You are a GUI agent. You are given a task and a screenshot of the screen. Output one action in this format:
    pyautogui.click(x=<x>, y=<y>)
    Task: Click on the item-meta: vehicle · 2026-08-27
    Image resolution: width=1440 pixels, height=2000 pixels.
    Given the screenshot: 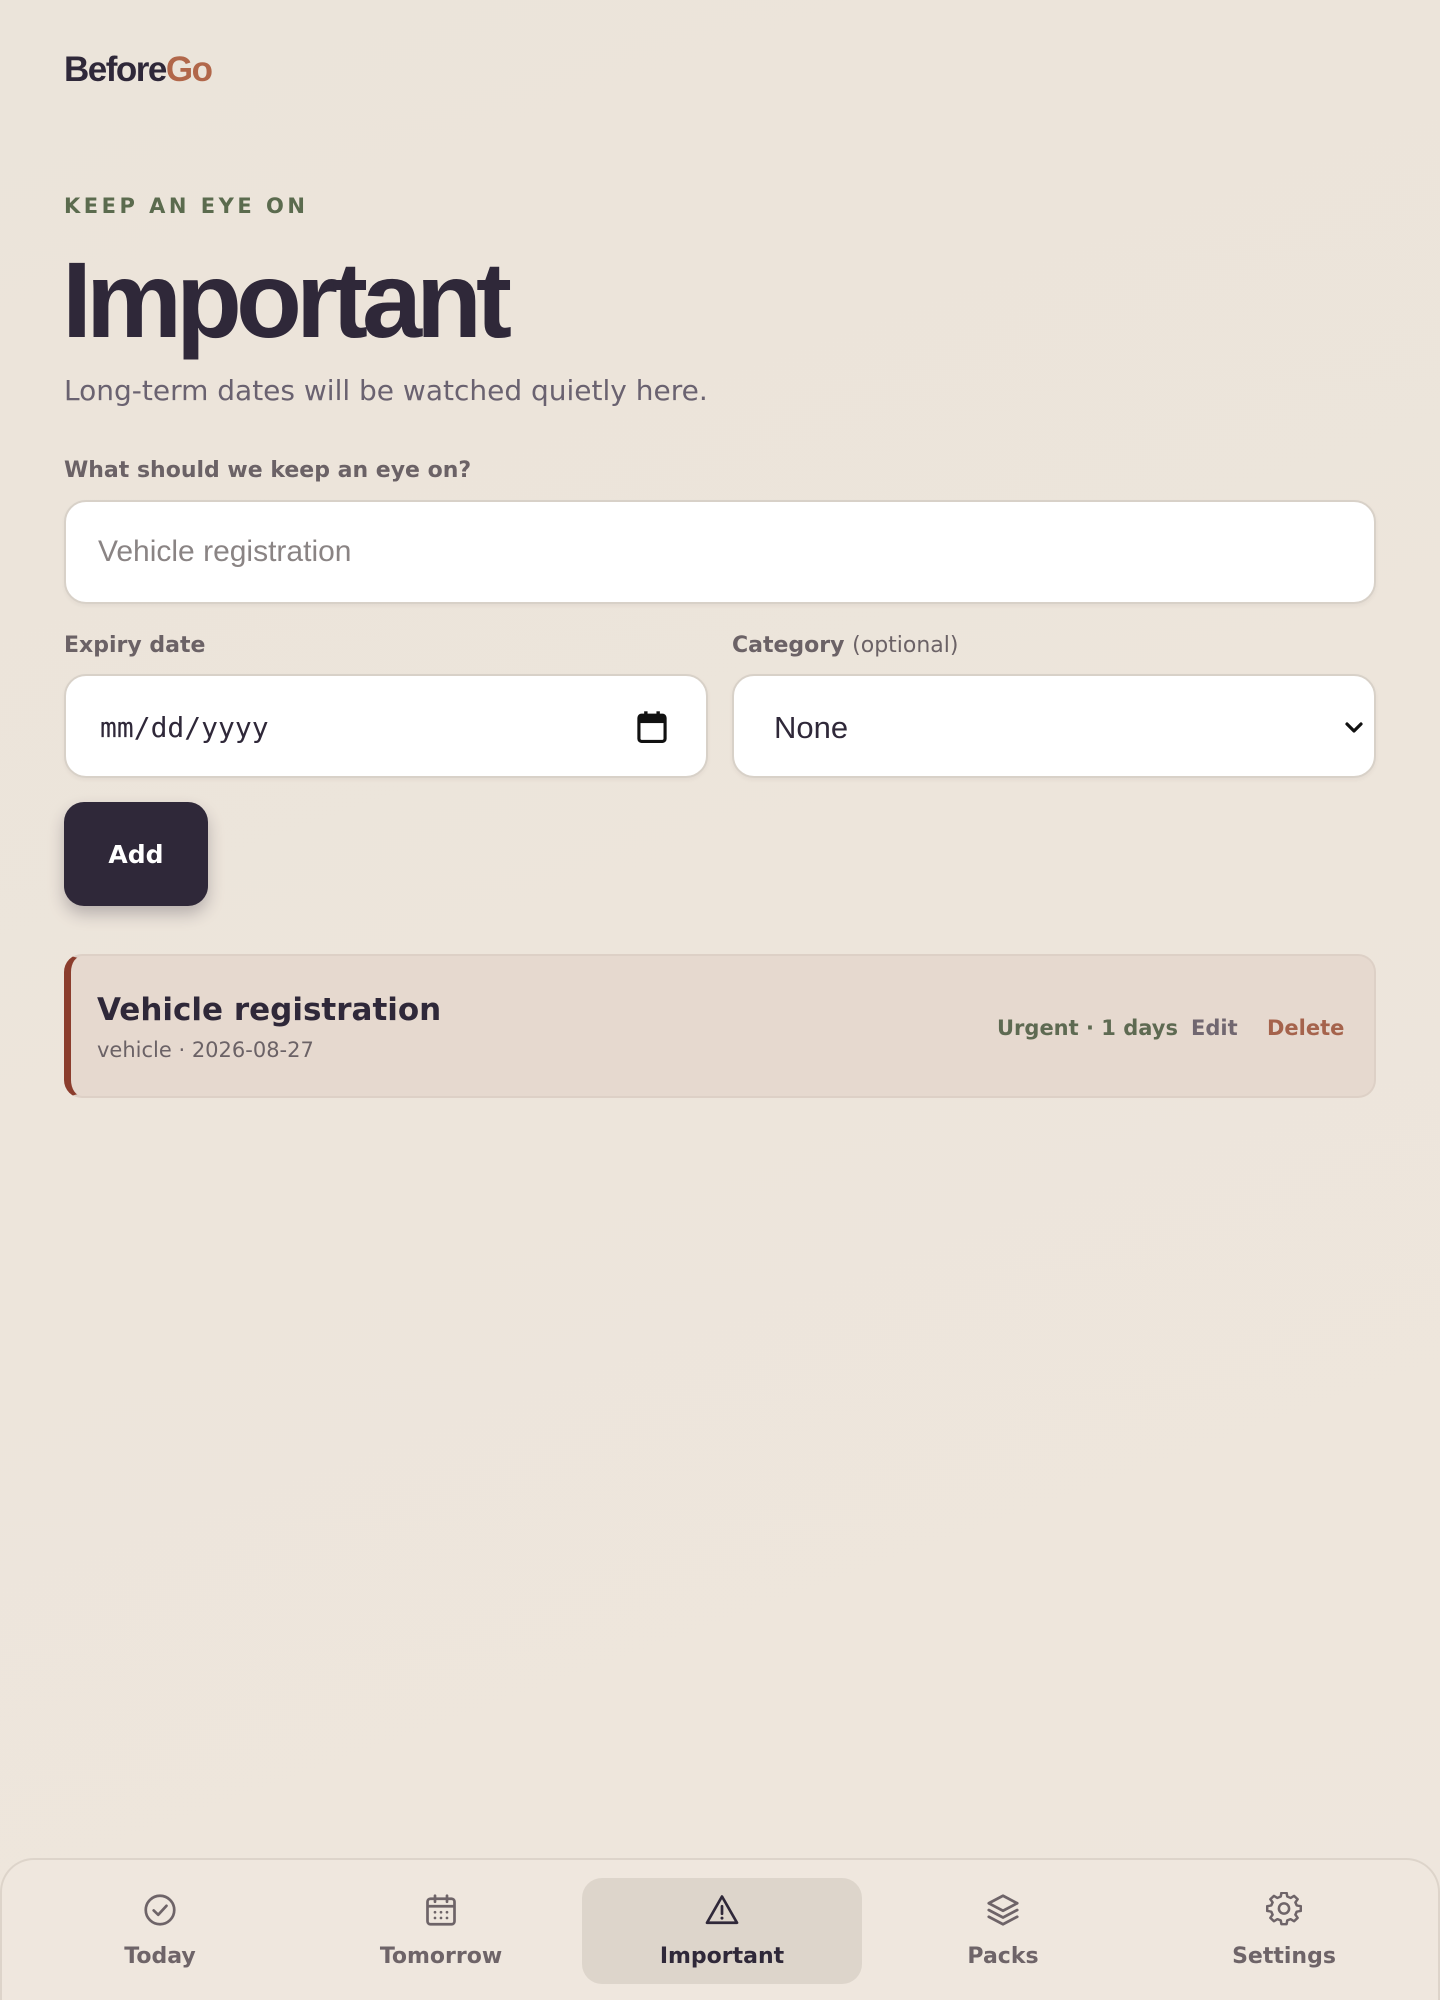 What is the action you would take?
    pyautogui.click(x=205, y=1050)
    